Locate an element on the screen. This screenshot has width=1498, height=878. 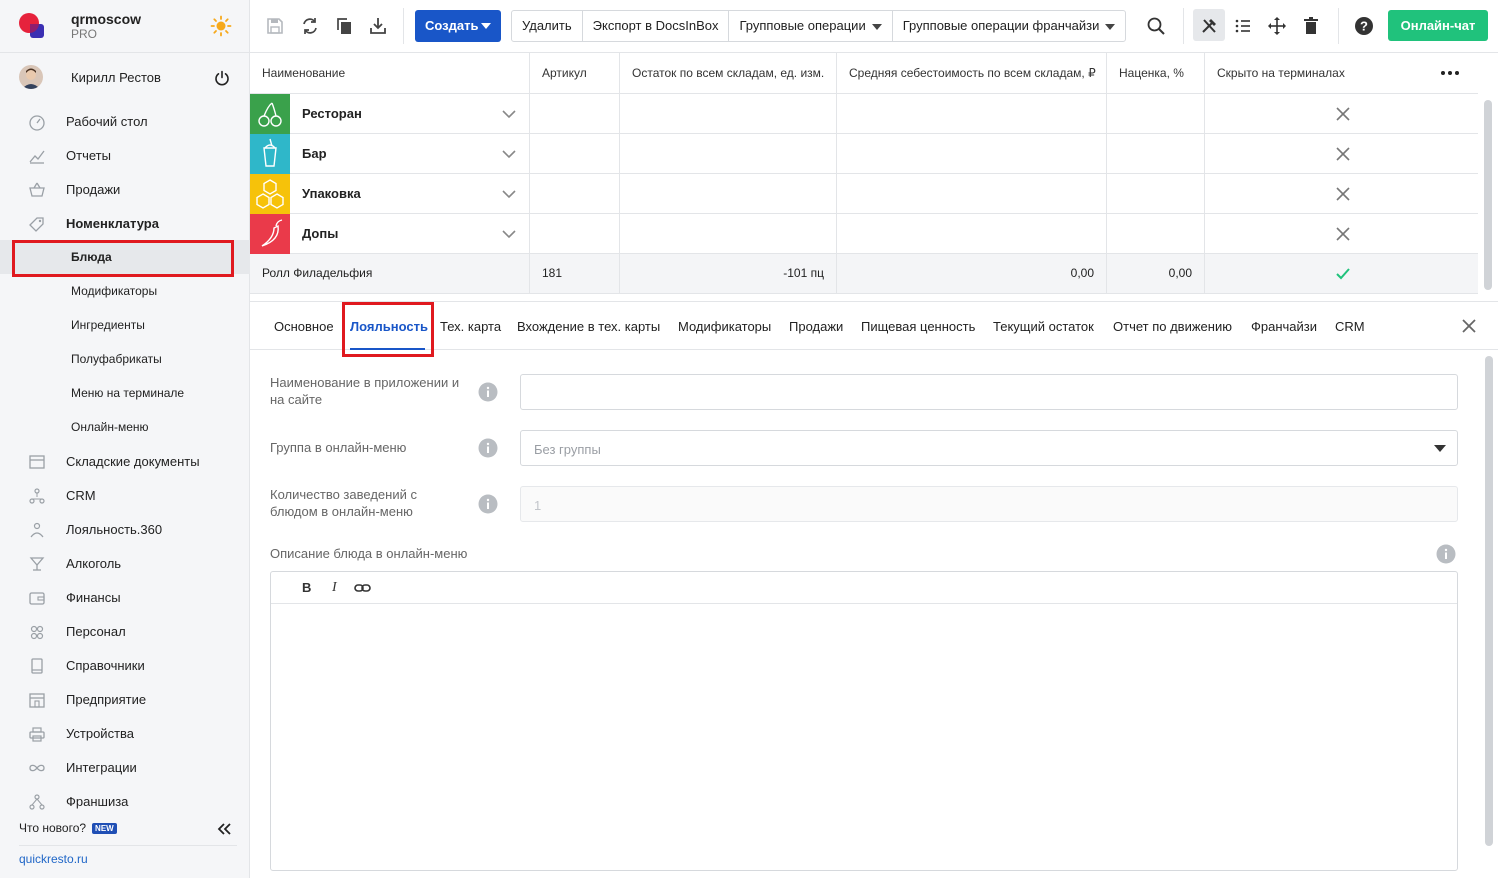
tab-sales: Продажи is located at coordinates (816, 326).